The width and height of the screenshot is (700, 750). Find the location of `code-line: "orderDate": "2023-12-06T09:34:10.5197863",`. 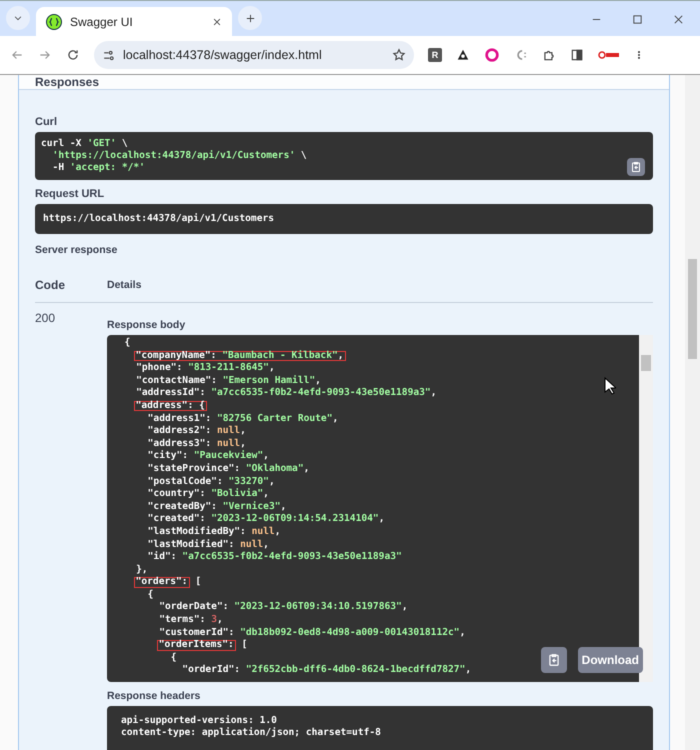

code-line: "orderDate": "2023-12-06T09:34:10.5197863", is located at coordinates (283, 607).